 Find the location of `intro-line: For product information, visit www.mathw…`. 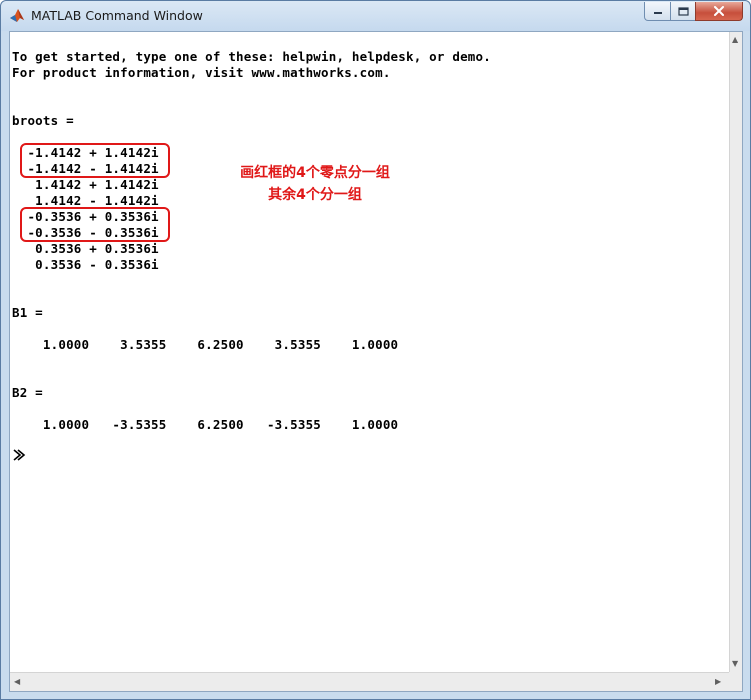

intro-line: For product information, visit www.mathw… is located at coordinates (201, 72).